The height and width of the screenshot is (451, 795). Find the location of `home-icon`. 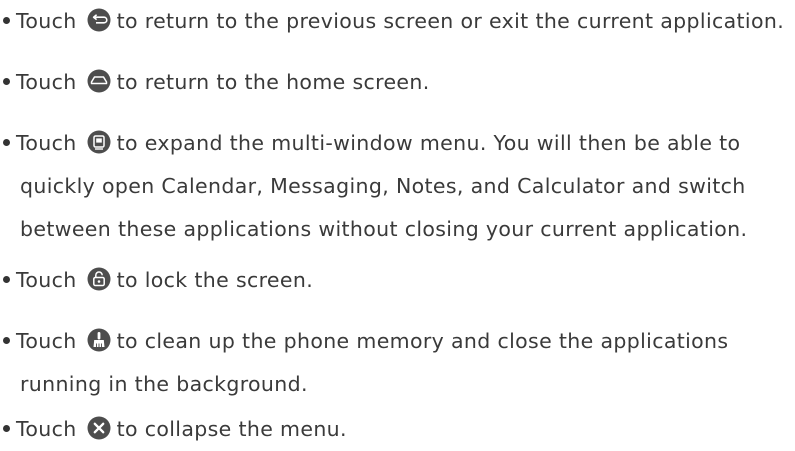

home-icon is located at coordinates (99, 81).